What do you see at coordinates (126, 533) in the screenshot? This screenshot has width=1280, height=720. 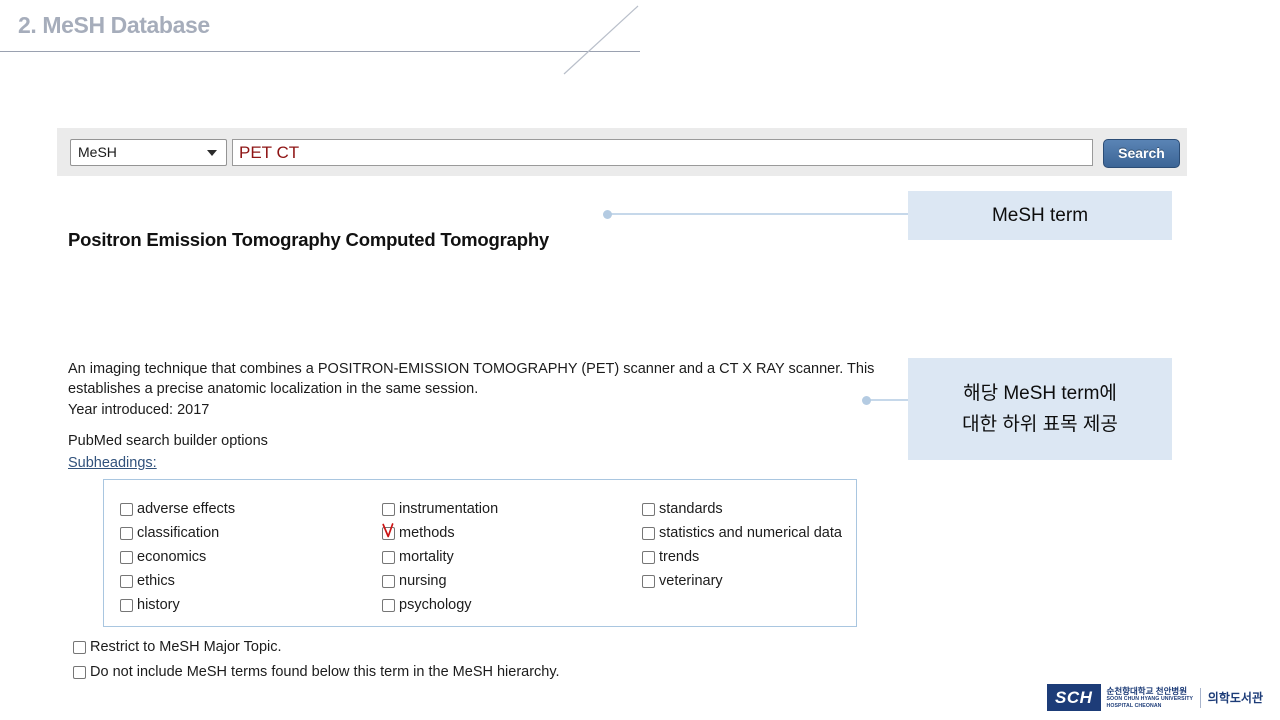 I see `checkbox-classification` at bounding box center [126, 533].